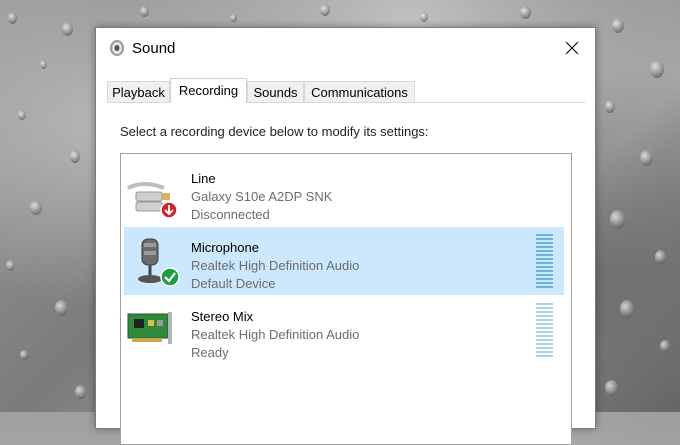 The width and height of the screenshot is (680, 445). I want to click on device-item-line: Line Galaxy S10e A2DP SNK Disconnected, so click(344, 192).